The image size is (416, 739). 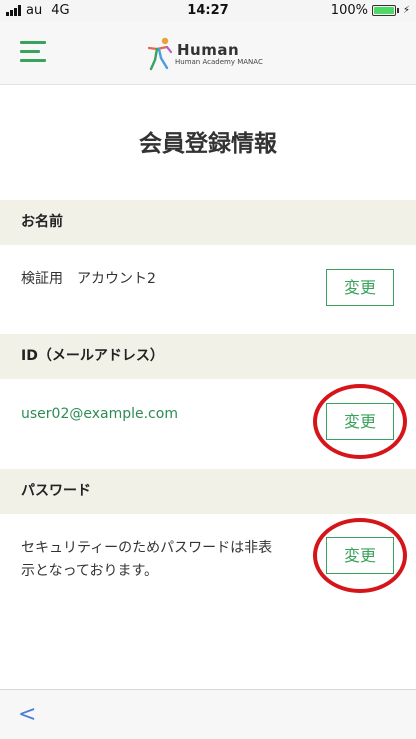 I want to click on status-bar: au 4G 14:27 100% ⚡, so click(x=208, y=11).